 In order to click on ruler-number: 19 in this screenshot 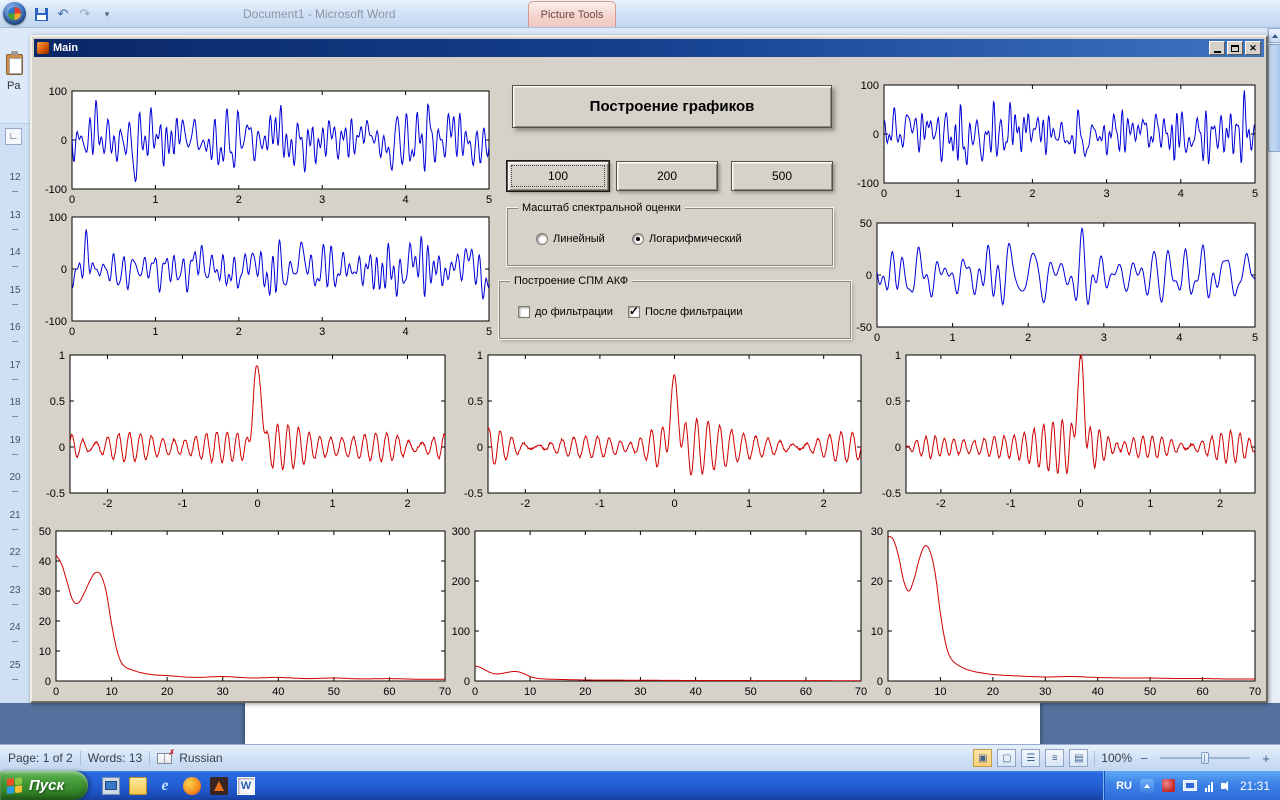, I will do `click(15, 440)`.